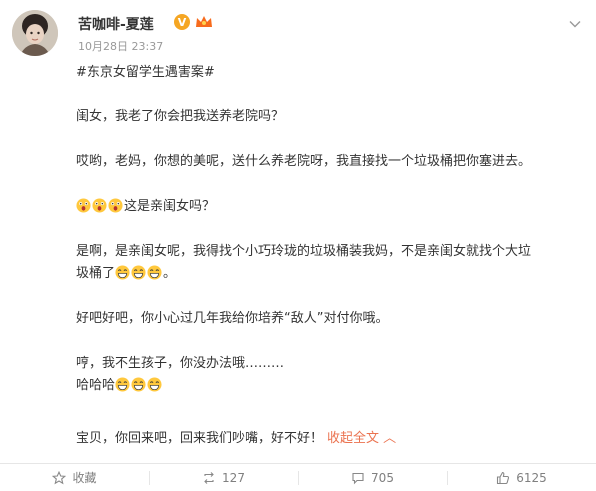  Describe the element at coordinates (304, 161) in the screenshot. I see `paragraph: 哎哟，老妈，你想的美呢，送什么养老院呀，我直接找一个垃圾桶把你塞进去。` at that location.